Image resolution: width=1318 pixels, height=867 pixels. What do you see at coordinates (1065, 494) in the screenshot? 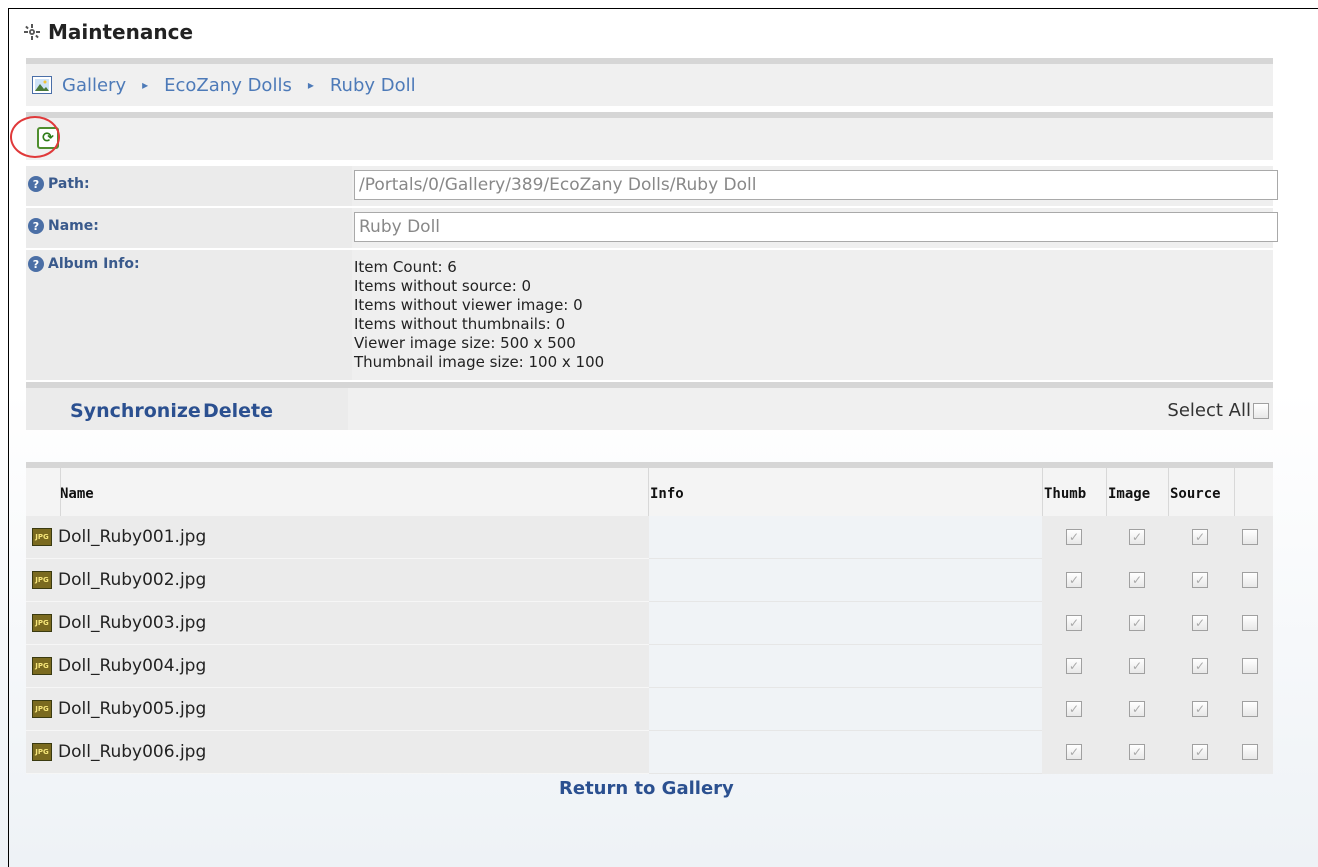
I see `header-thumb: Thumb` at bounding box center [1065, 494].